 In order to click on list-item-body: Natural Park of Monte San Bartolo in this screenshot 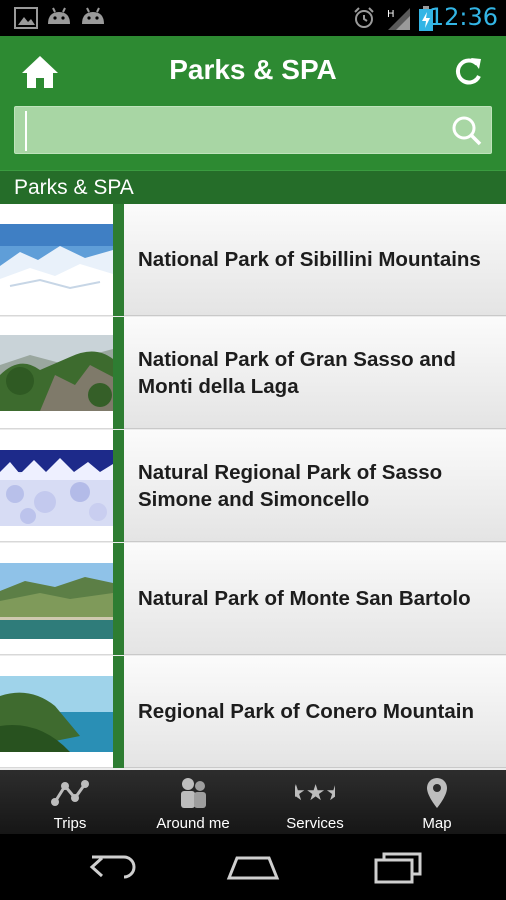, I will do `click(315, 599)`.